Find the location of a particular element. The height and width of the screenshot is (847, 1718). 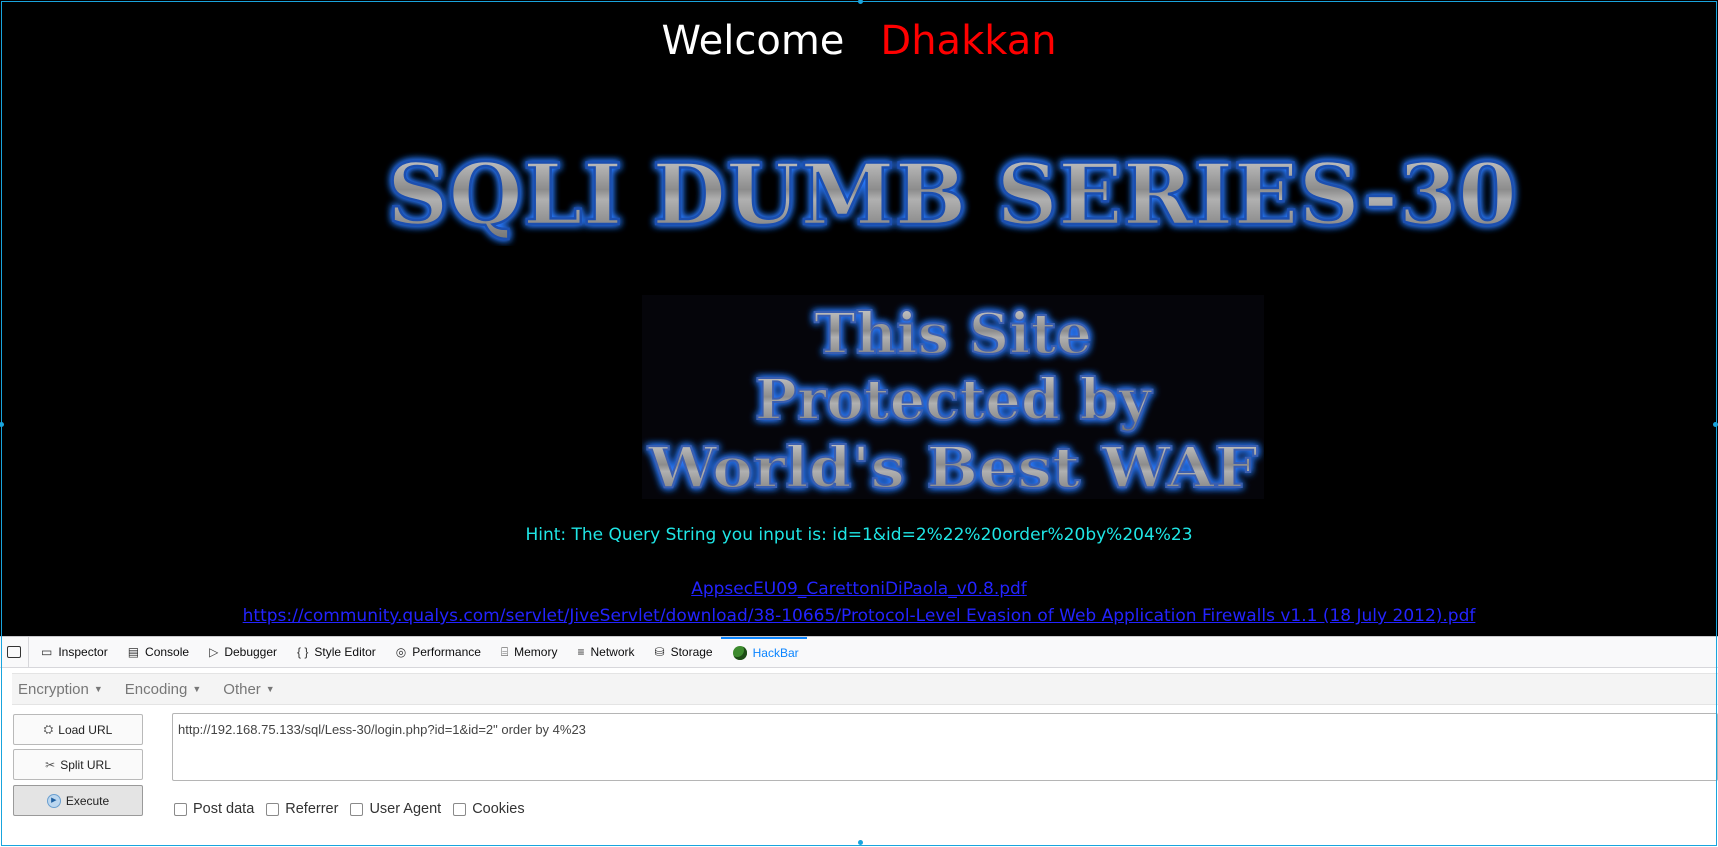

tab-label: Memory is located at coordinates (536, 652).